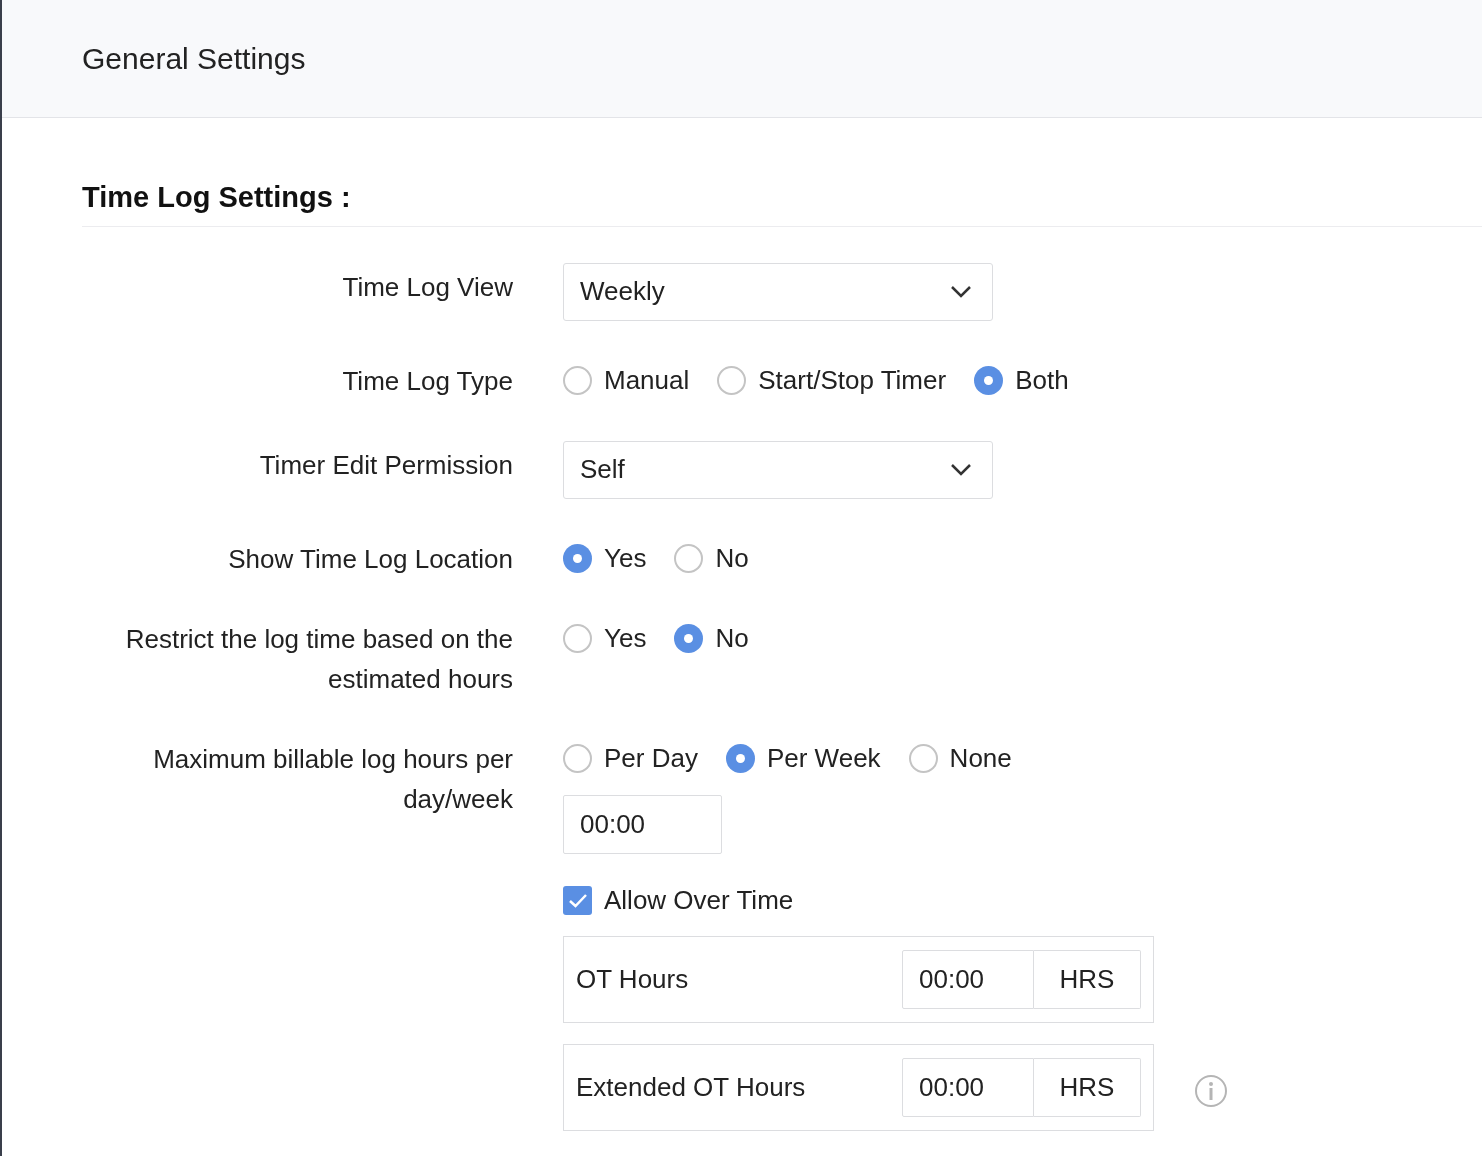  Describe the element at coordinates (427, 381) in the screenshot. I see `setting-label: Time Log Type` at that location.